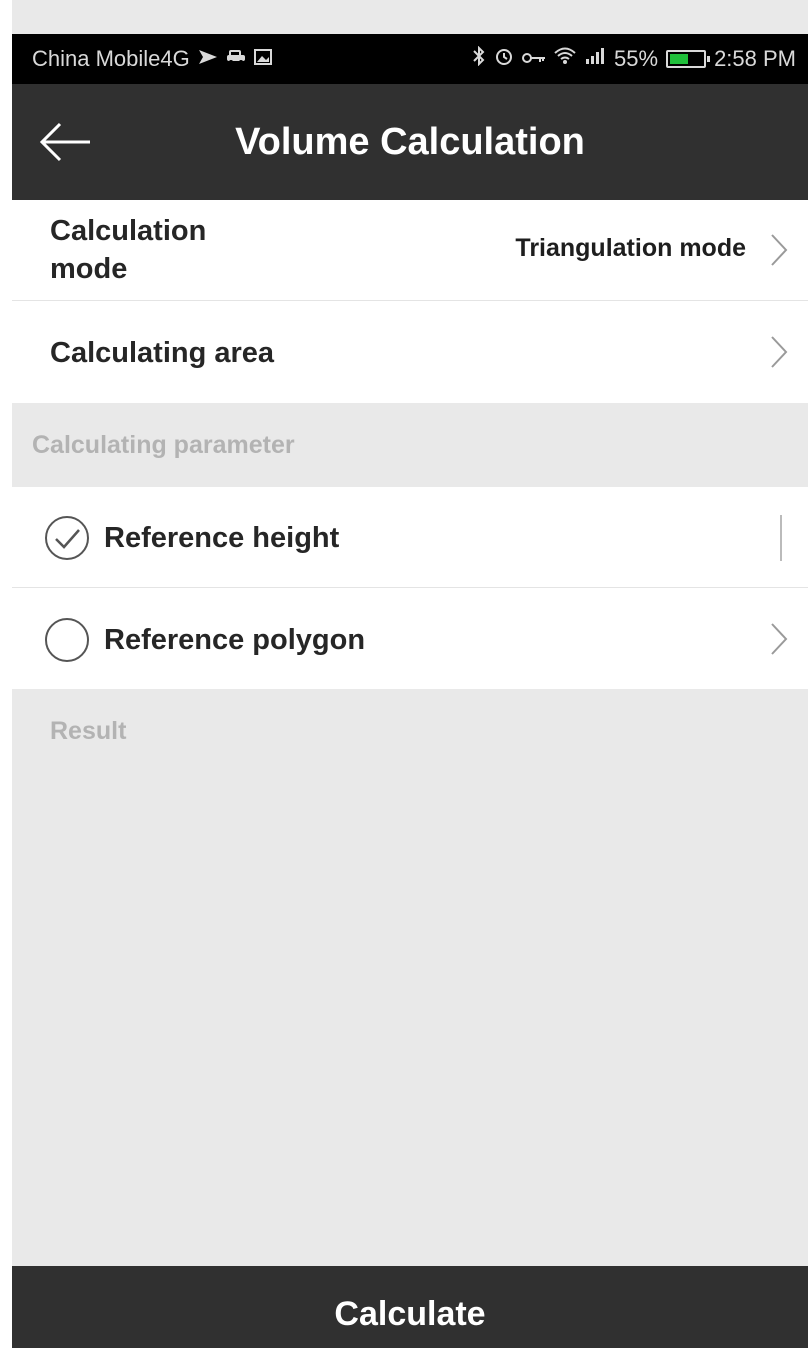  I want to click on parameter-header-label: Calculating parameter, so click(163, 445).